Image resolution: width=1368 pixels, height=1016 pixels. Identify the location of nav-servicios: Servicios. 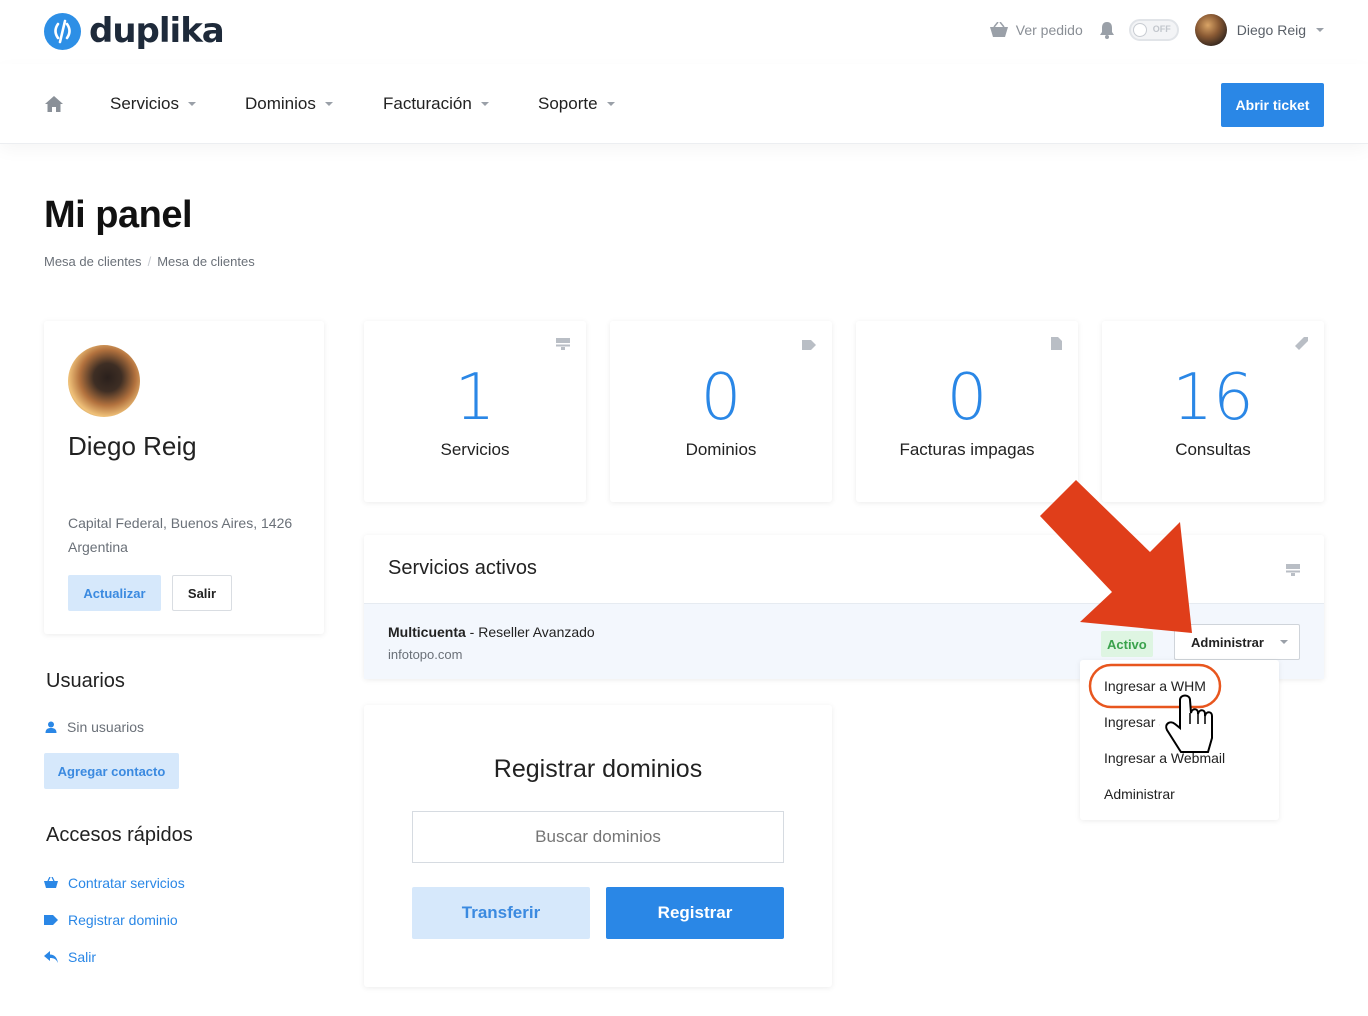
(153, 104).